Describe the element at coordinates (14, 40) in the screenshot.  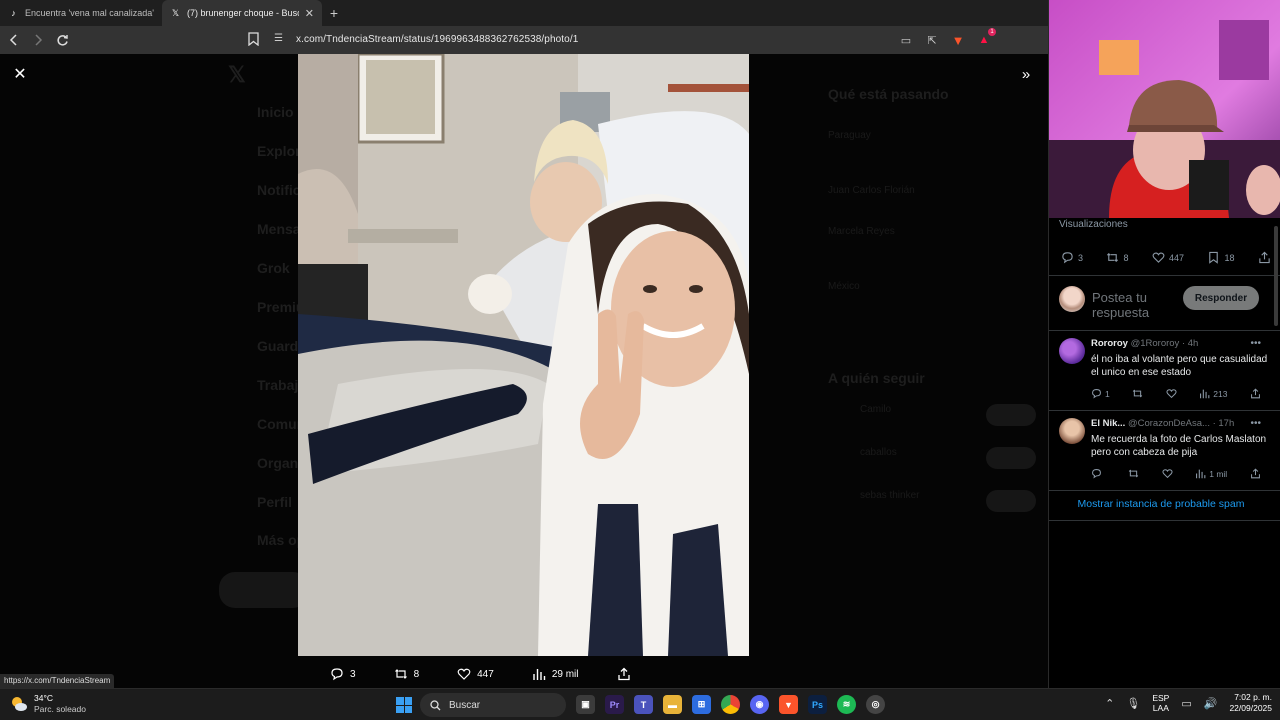
I see `back-button` at that location.